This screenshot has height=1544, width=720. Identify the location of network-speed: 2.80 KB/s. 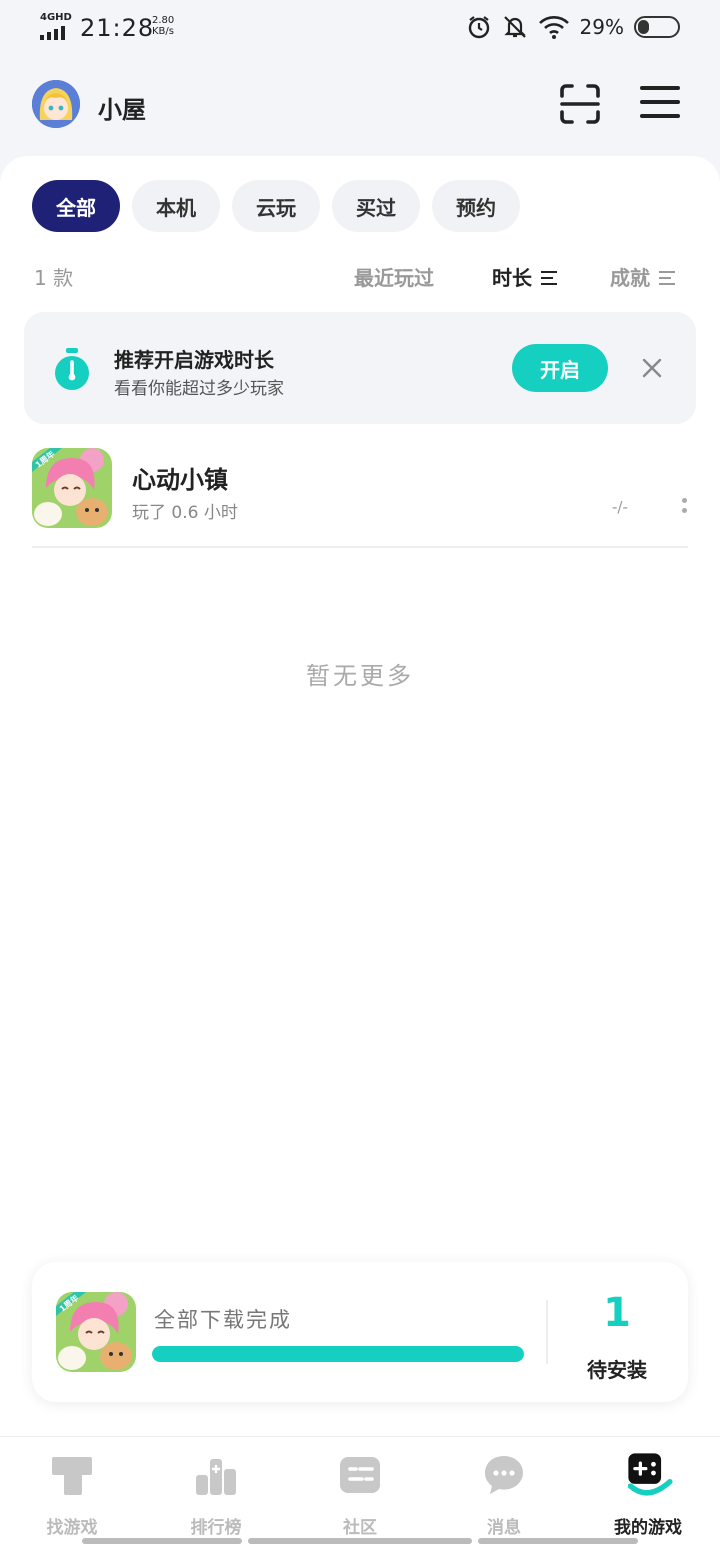
(163, 26).